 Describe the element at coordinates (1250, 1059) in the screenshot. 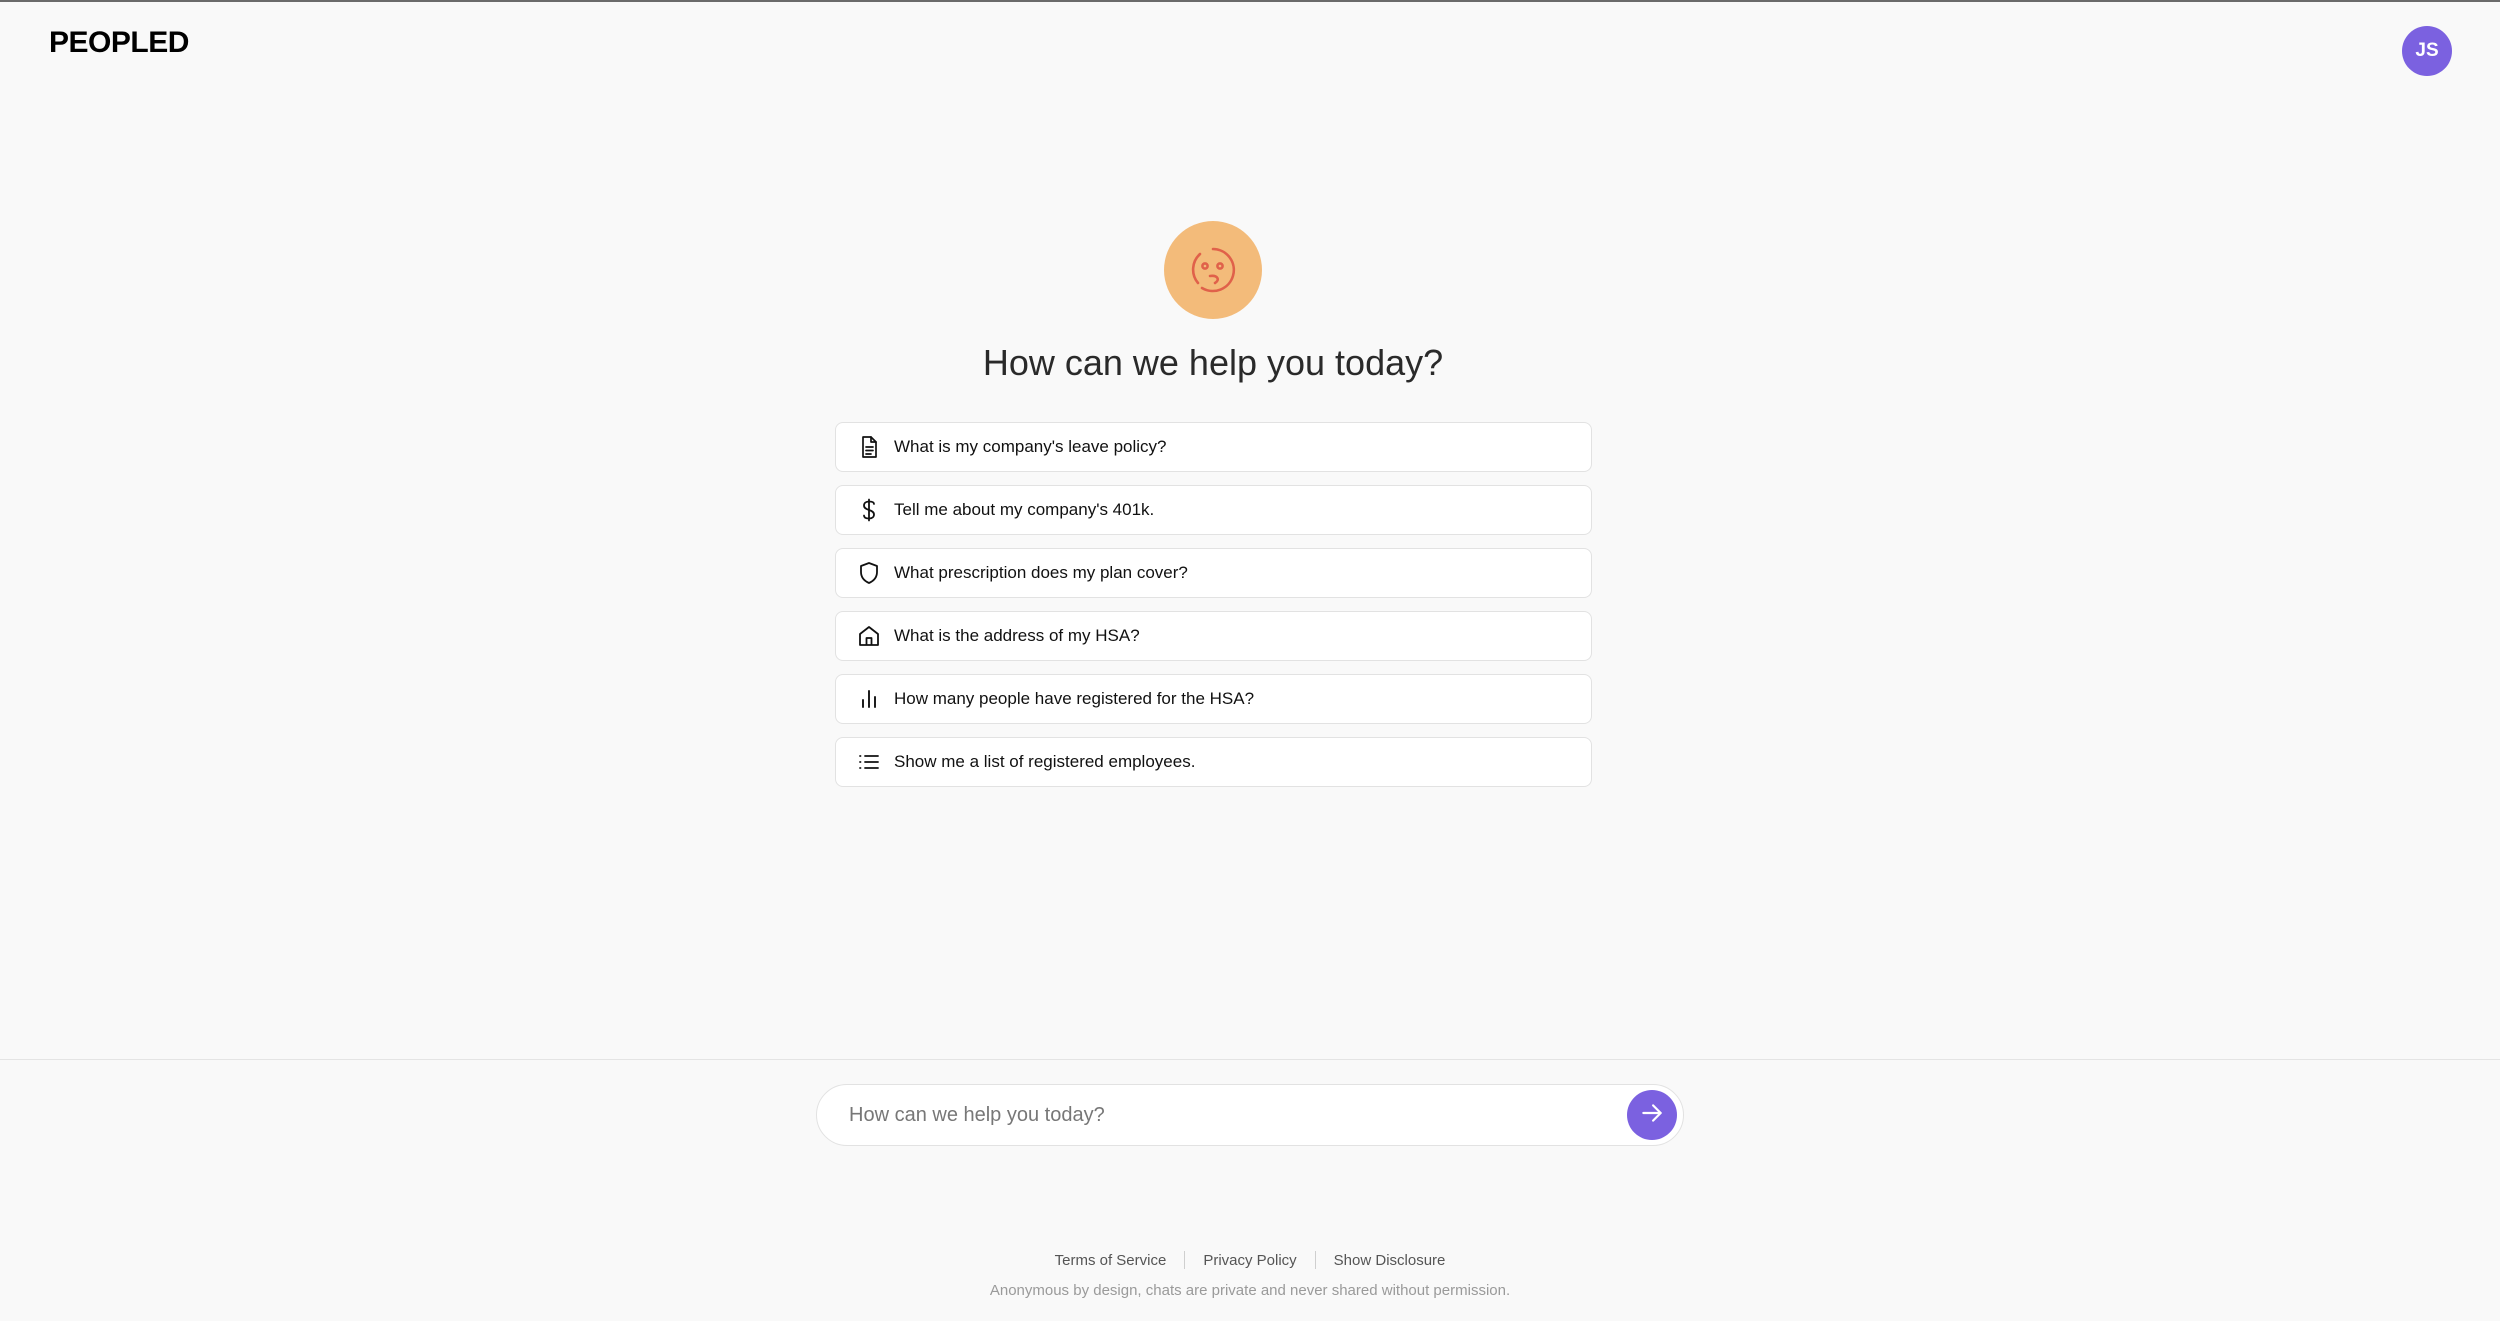

I see `section-divider` at that location.